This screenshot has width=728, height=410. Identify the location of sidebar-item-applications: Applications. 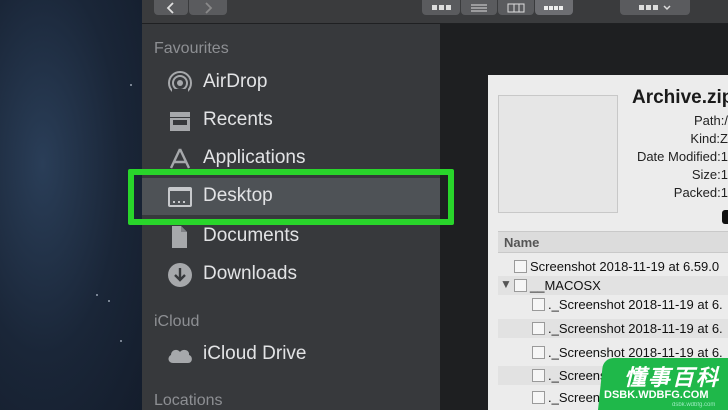
(291, 158).